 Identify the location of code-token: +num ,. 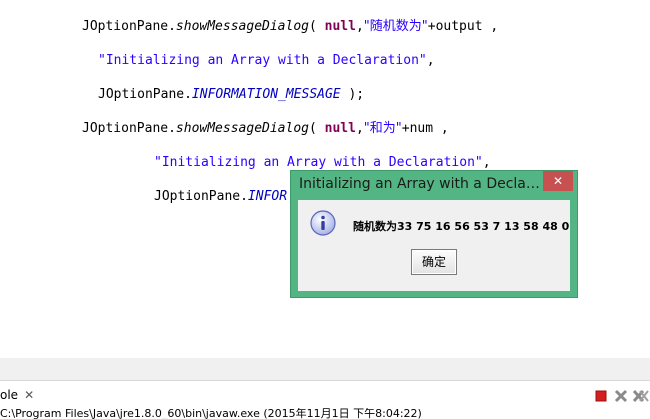
(425, 128).